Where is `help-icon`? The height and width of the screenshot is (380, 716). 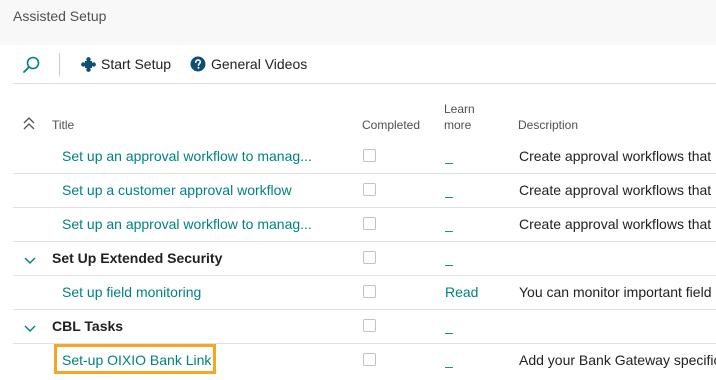 help-icon is located at coordinates (198, 64).